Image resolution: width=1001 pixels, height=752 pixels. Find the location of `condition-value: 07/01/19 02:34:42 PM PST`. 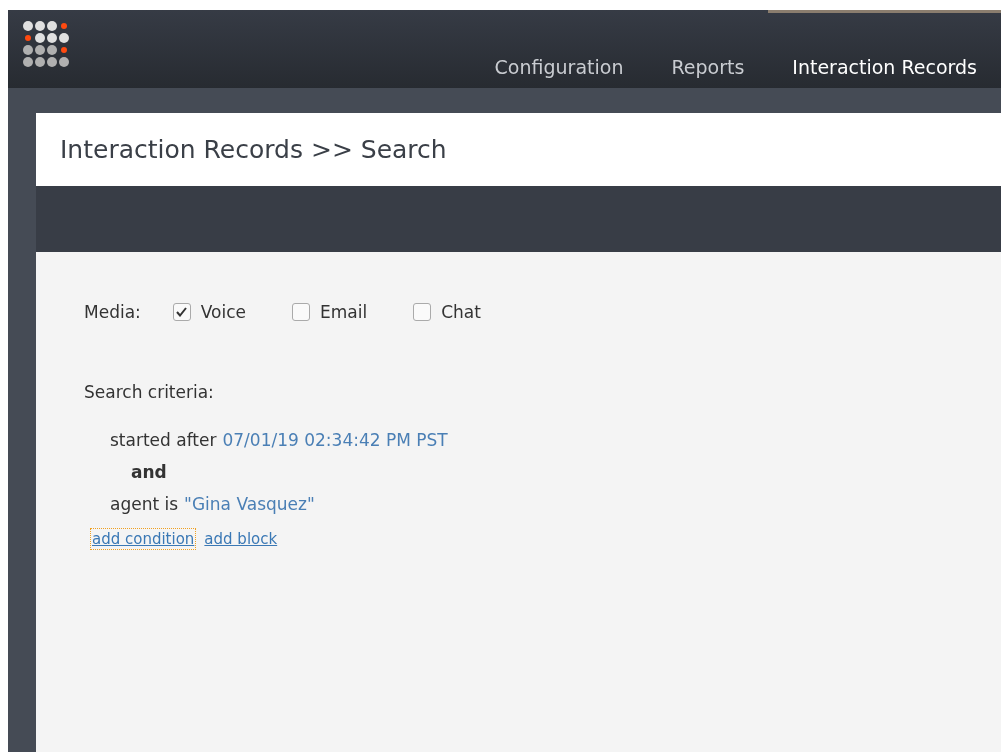

condition-value: 07/01/19 02:34:42 PM PST is located at coordinates (335, 440).